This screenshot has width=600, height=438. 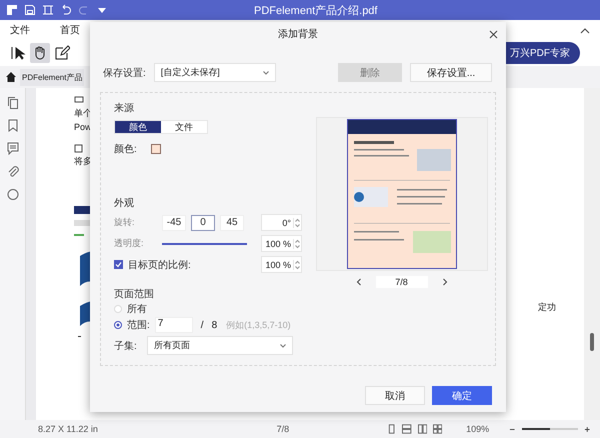 I want to click on scale-label: 目标页的比例:, so click(x=159, y=265).